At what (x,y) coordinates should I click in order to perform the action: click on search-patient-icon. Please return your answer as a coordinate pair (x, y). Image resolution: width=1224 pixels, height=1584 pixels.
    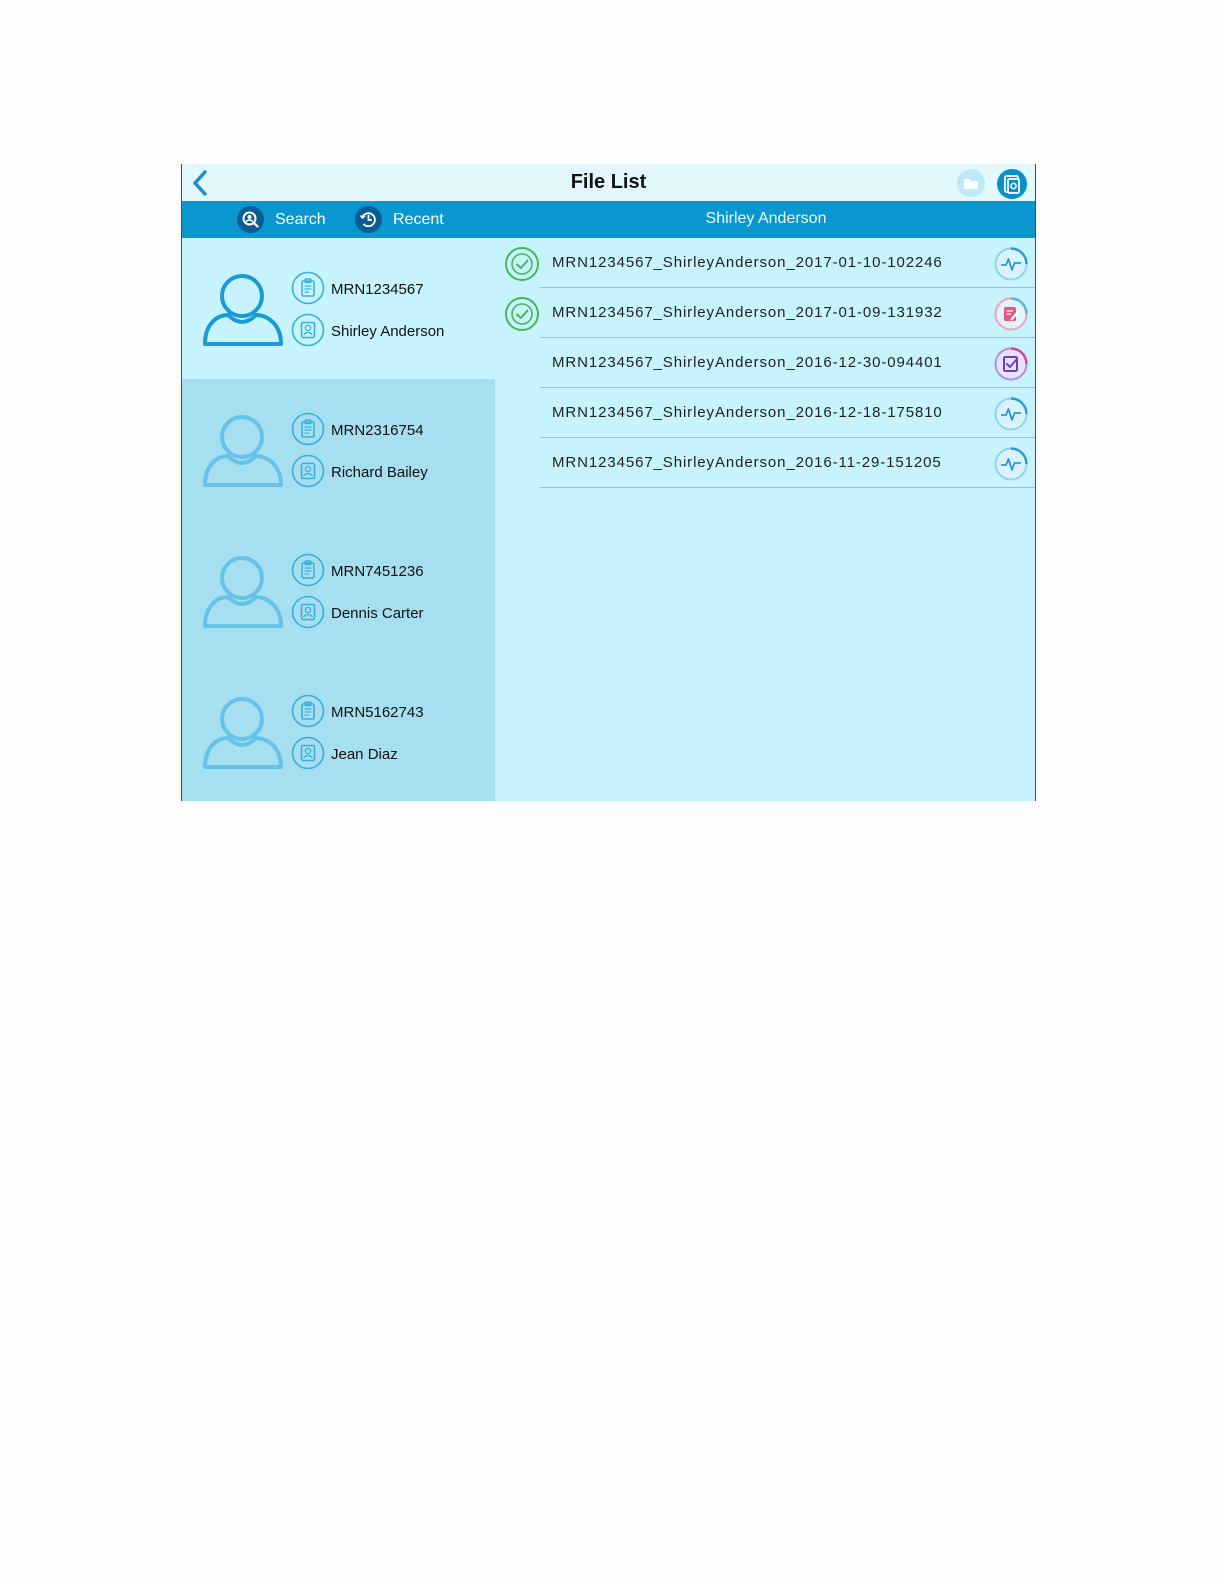
    Looking at the image, I should click on (250, 219).